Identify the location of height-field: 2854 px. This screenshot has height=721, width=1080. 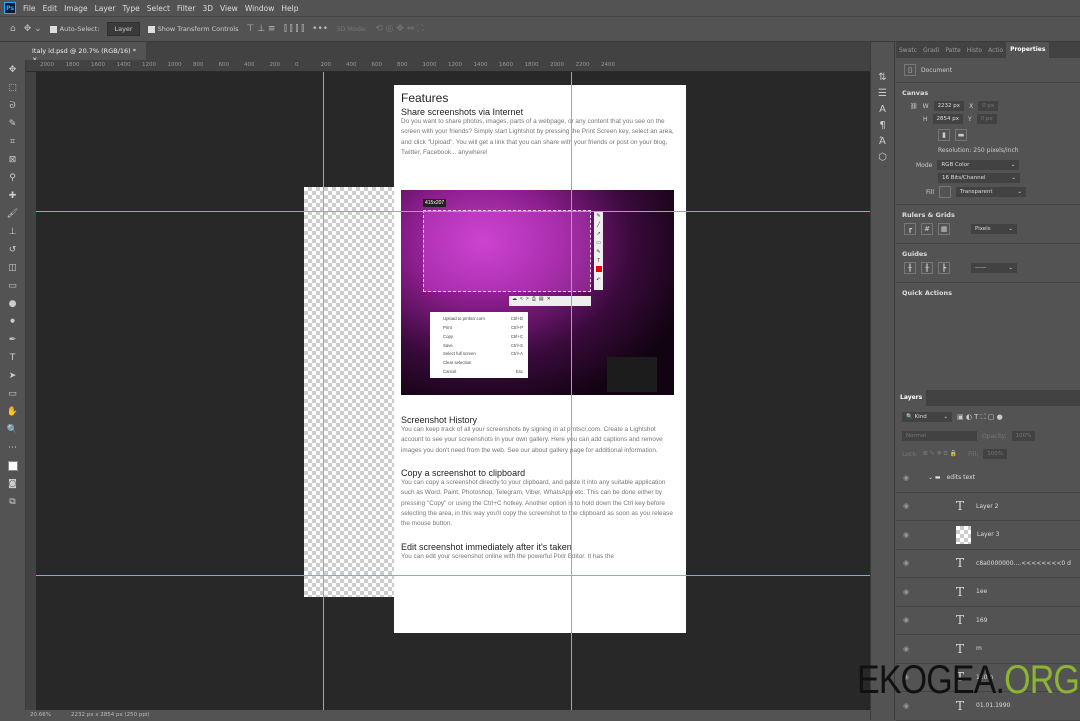
(948, 119).